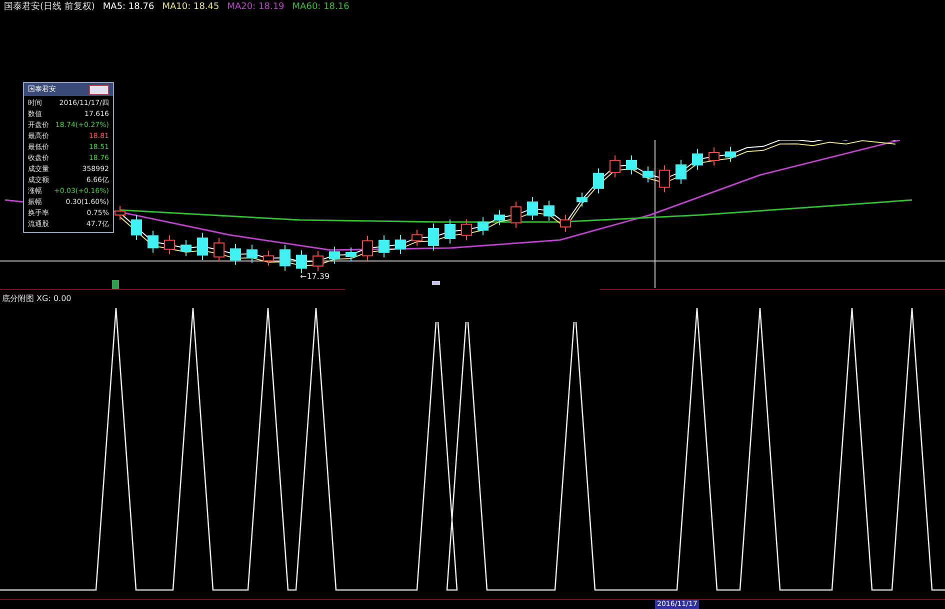 This screenshot has height=609, width=945. Describe the element at coordinates (255, 7) in the screenshot. I see `moving-average-label: MA20: 18.19` at that location.